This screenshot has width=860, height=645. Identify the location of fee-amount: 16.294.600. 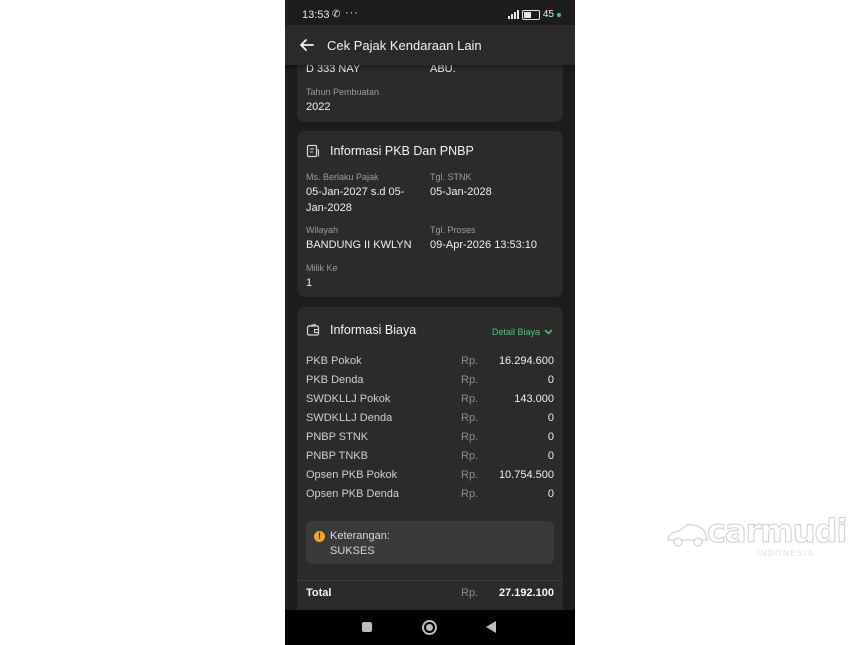
(526, 361).